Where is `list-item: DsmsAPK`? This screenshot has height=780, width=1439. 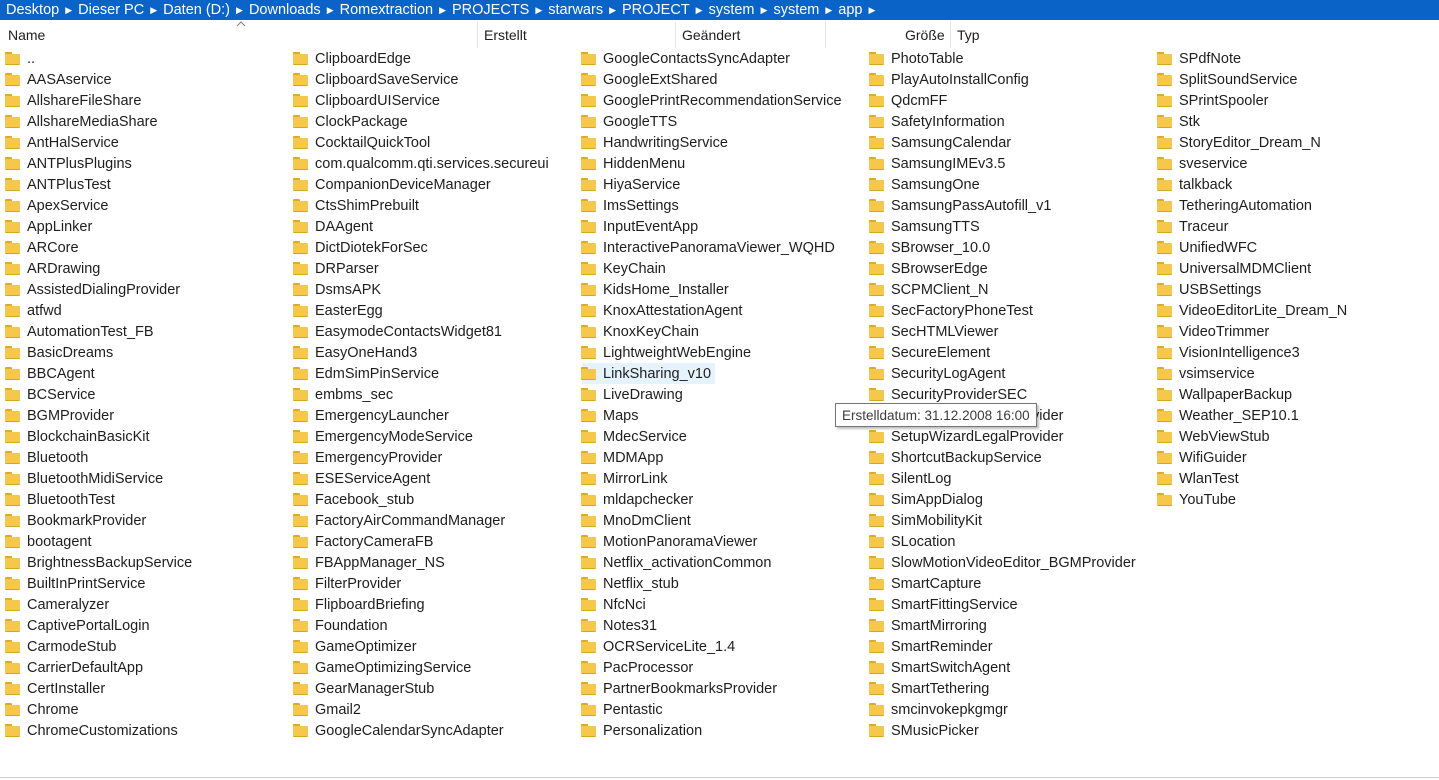 list-item: DsmsAPK is located at coordinates (339, 289).